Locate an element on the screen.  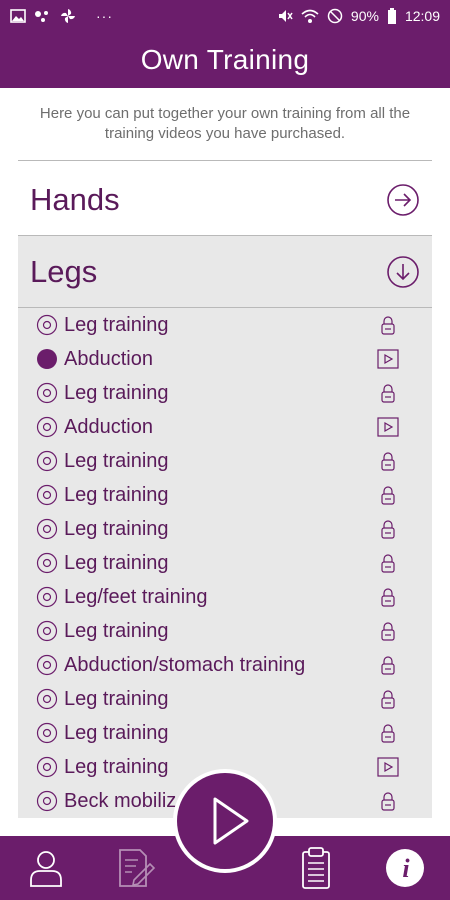
more-dots-icon: ··· is located at coordinates (104, 16).